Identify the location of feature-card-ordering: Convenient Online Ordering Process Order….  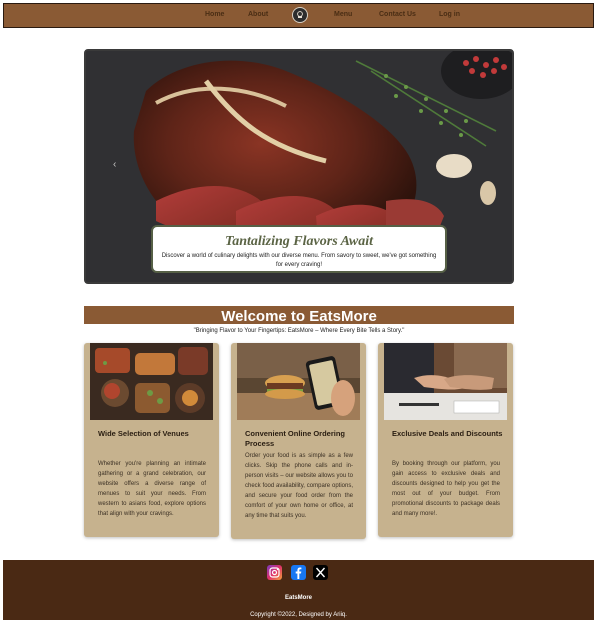
(298, 441).